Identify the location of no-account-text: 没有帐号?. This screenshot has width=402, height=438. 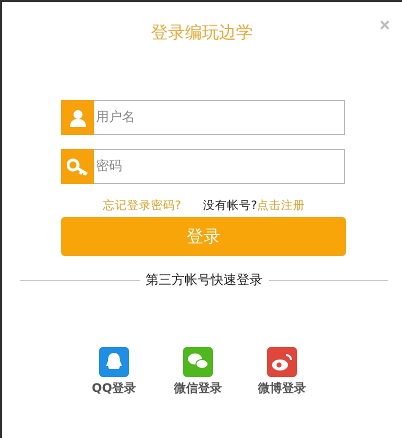
(230, 205).